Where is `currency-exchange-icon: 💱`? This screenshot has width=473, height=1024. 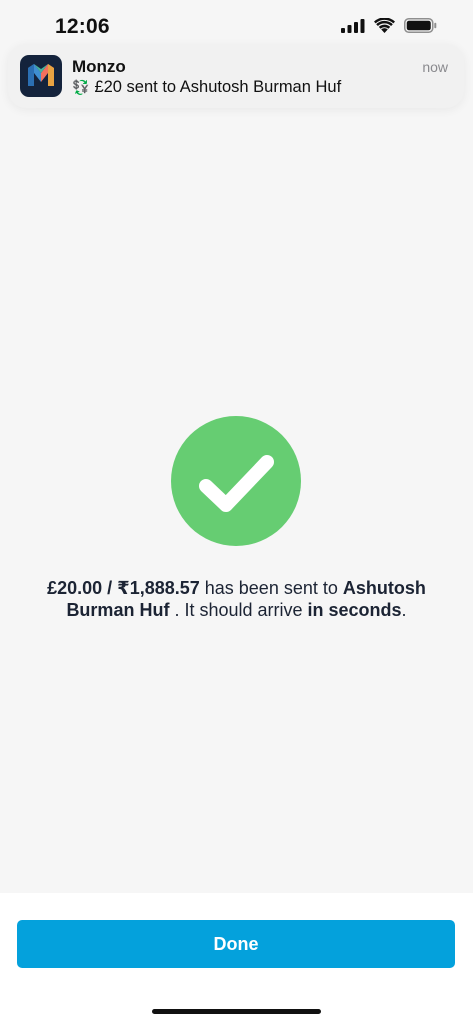
currency-exchange-icon: 💱 is located at coordinates (80, 87).